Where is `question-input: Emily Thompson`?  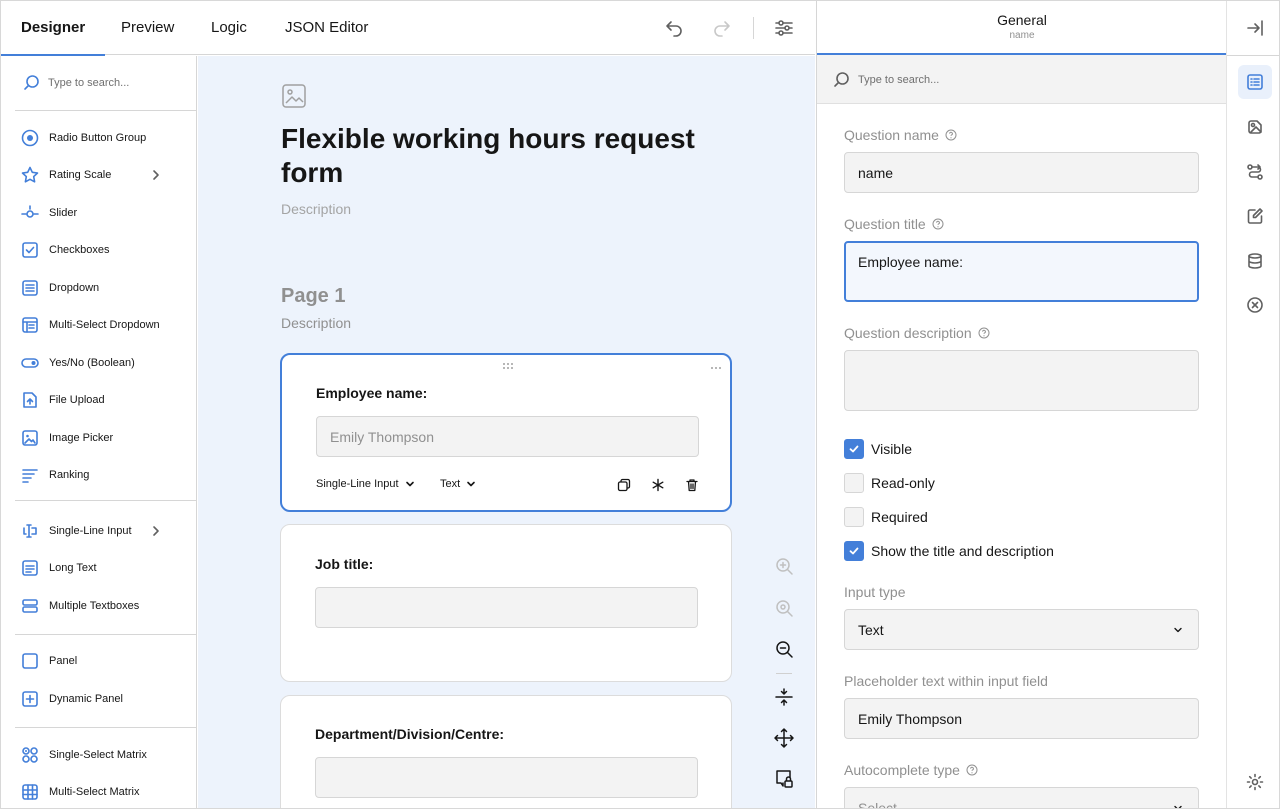
question-input: Emily Thompson is located at coordinates (507, 436).